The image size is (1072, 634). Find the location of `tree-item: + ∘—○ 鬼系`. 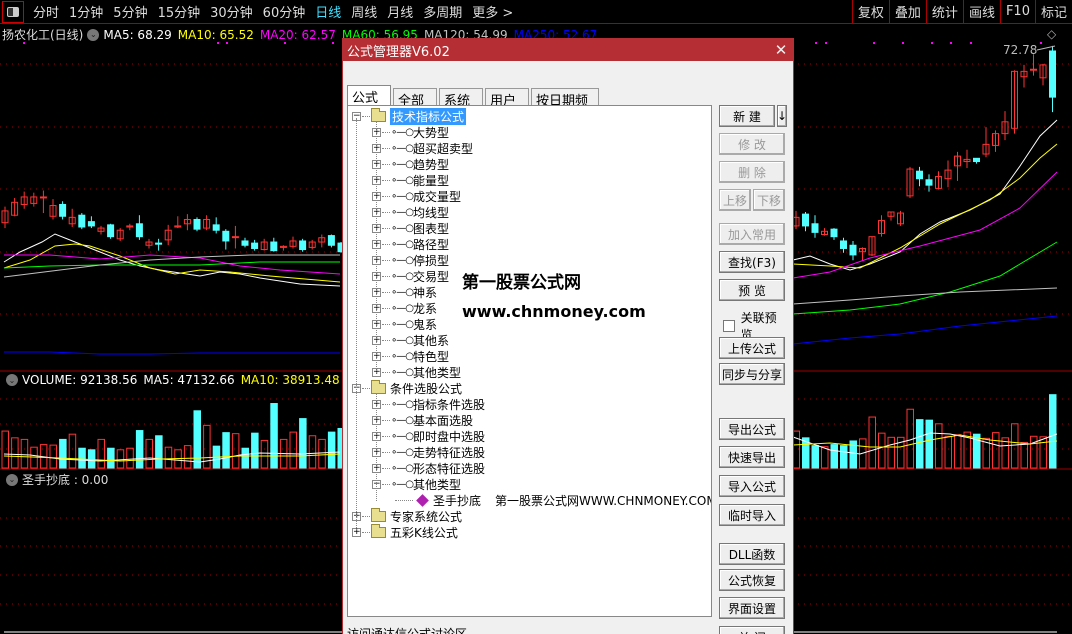

tree-item: + ∘—○ 鬼系 is located at coordinates (404, 324).